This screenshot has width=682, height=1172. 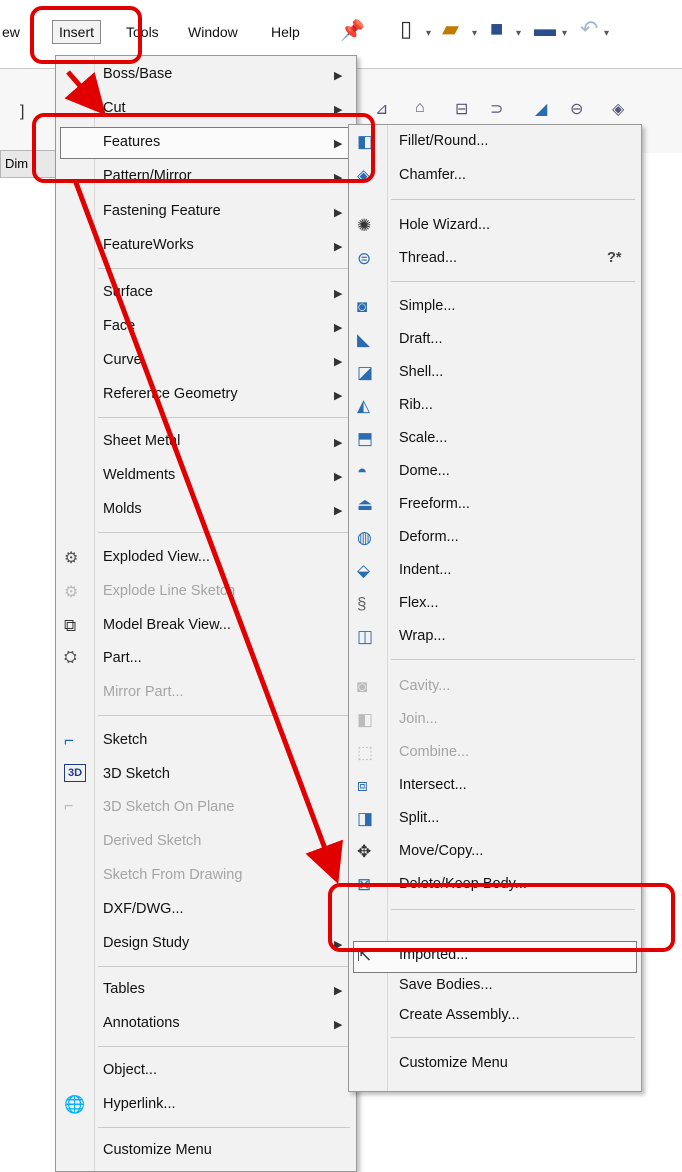 I want to click on features-callout-box, so click(x=203, y=148).